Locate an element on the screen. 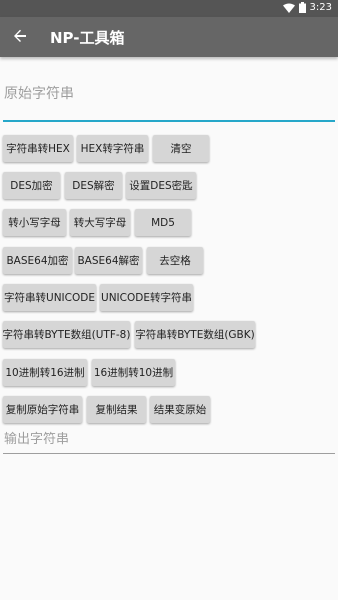 Image resolution: width=338 pixels, height=600 pixels. string-to-utf8-bytes-button: 字符串转BYTE数组(UTF-8) is located at coordinates (66, 334).